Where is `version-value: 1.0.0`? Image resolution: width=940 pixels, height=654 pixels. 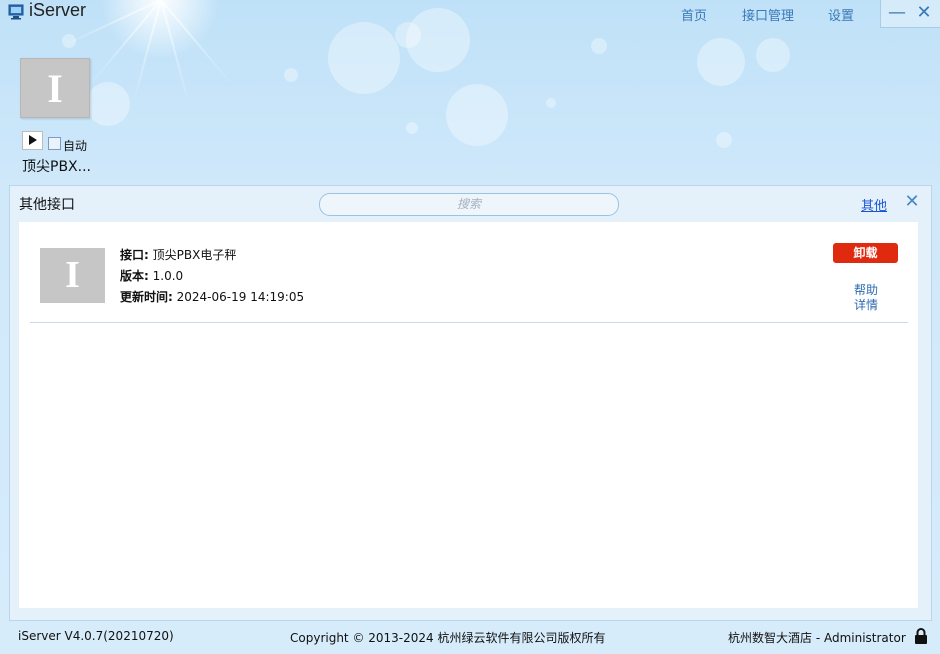
version-value: 1.0.0 is located at coordinates (168, 276).